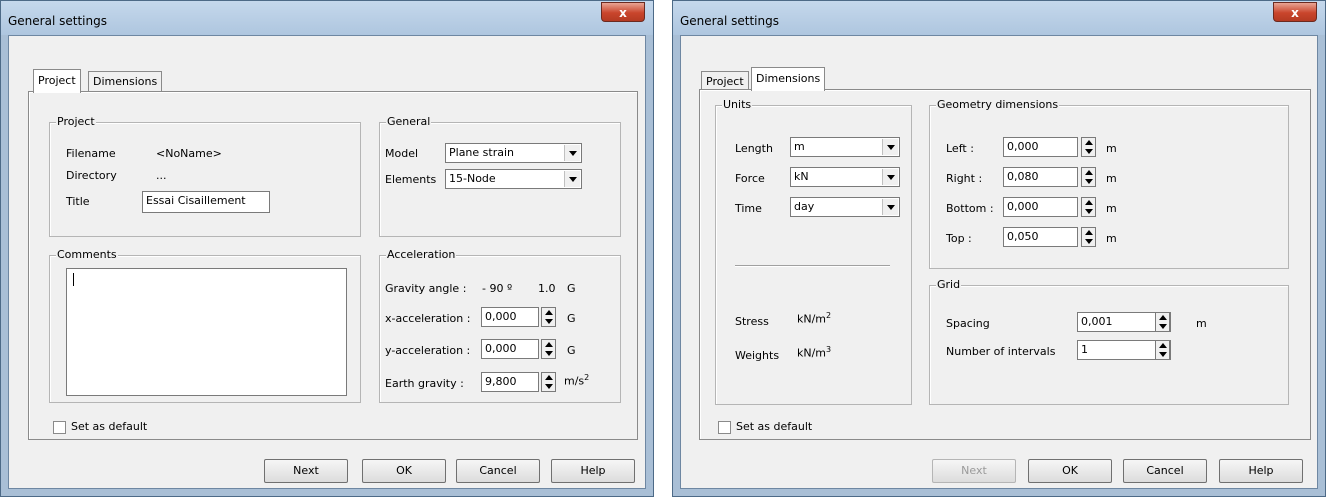 This screenshot has width=1331, height=497. Describe the element at coordinates (829, 315) in the screenshot. I see `stress-unit-sup: 2` at that location.